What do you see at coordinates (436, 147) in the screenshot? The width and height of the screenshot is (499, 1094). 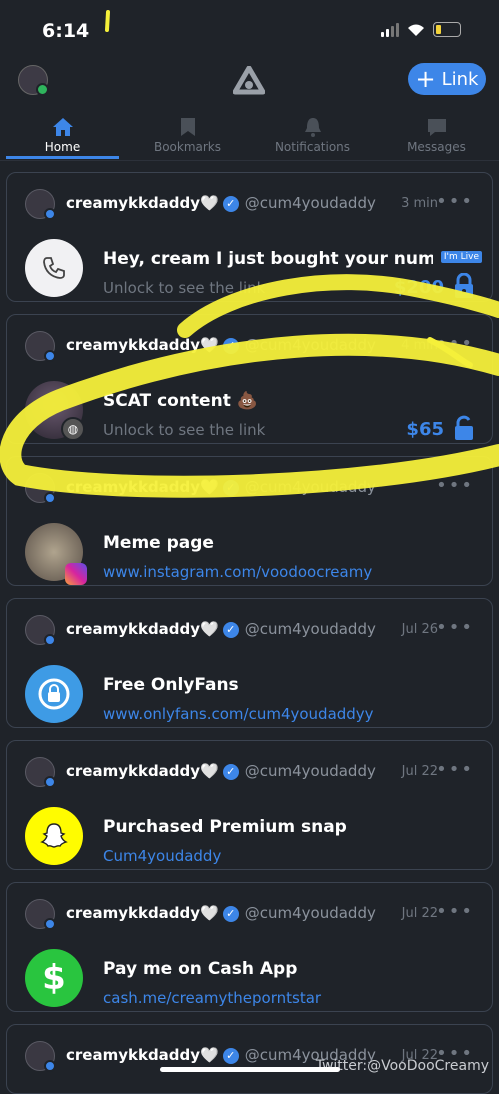 I see `tab-messages-label: Messages` at bounding box center [436, 147].